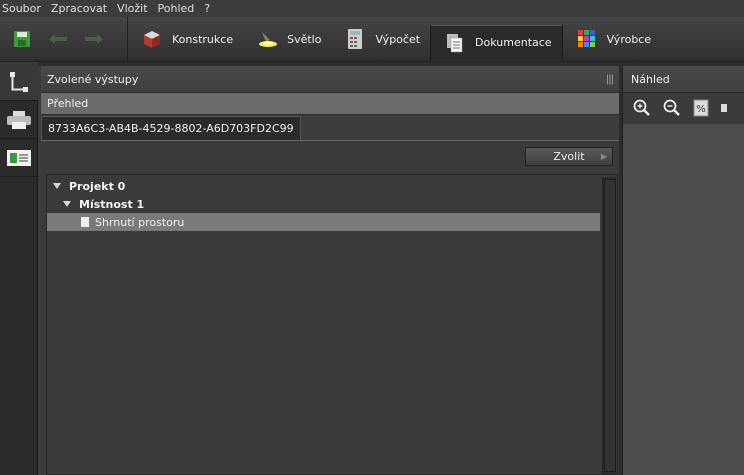  I want to click on tree-structure-icon, so click(19, 81).